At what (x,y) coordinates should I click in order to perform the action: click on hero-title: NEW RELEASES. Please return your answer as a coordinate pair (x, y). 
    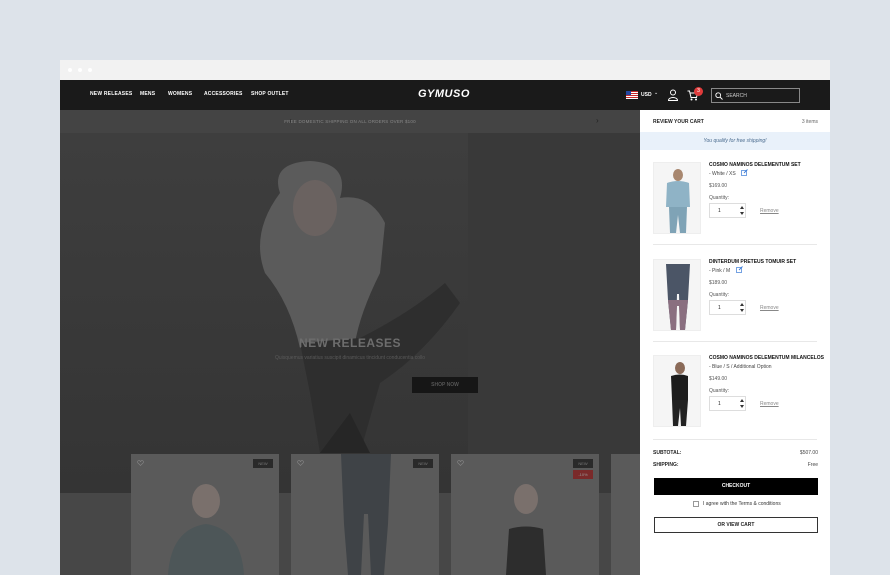
    Looking at the image, I should click on (349, 343).